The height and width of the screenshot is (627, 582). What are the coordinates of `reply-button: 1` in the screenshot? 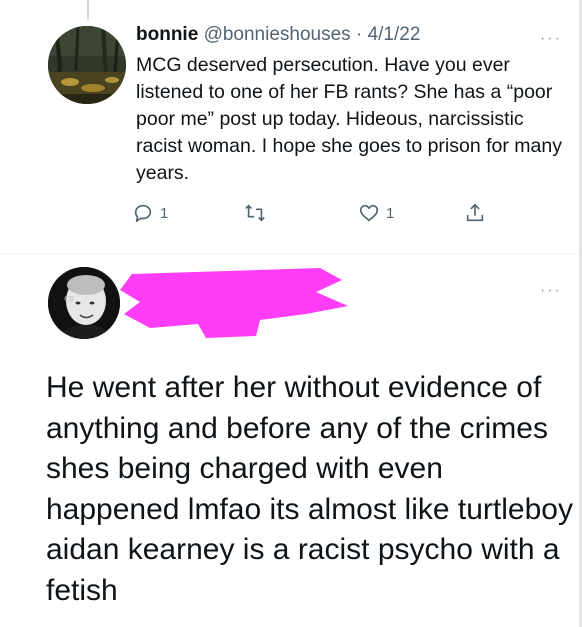 It's located at (150, 213).